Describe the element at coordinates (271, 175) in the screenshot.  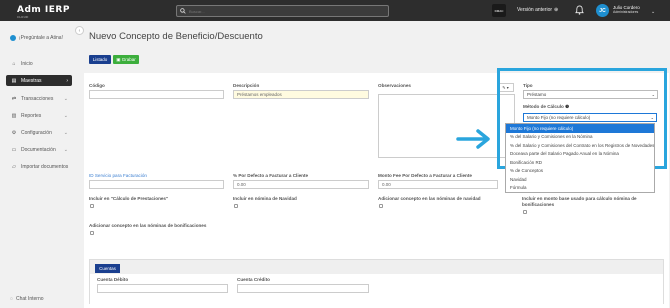
I see `pct-defecto-label: % Por Defecto a Facturar a Cliente` at that location.